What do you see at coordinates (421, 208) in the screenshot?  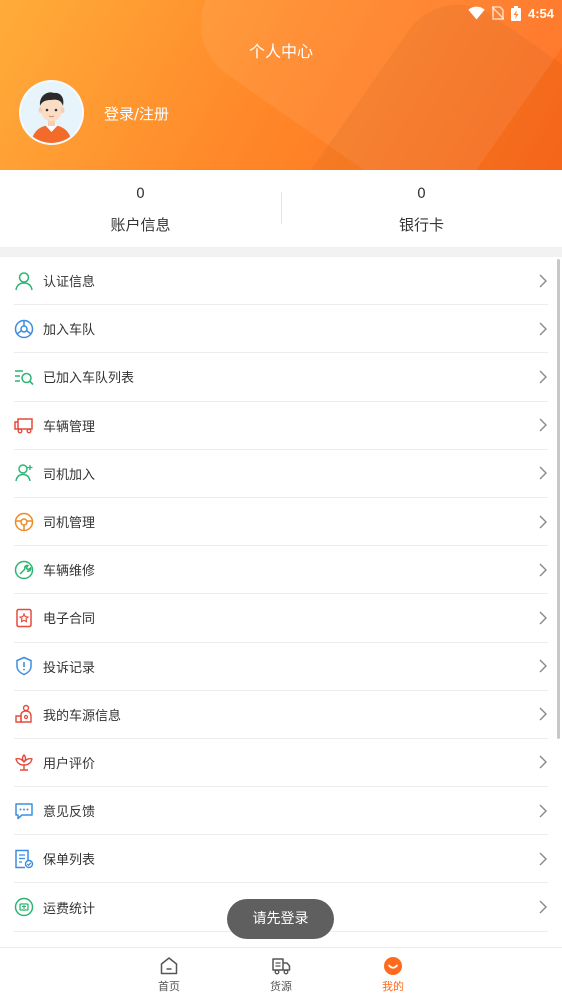 I see `bank-card-stat: 0 银行卡` at bounding box center [421, 208].